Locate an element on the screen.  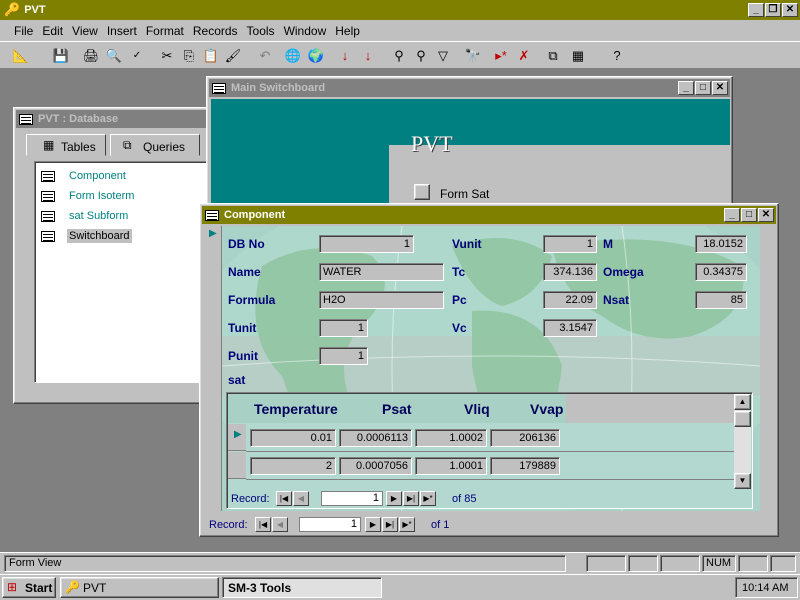
vunit-field: 1 is located at coordinates (570, 244).